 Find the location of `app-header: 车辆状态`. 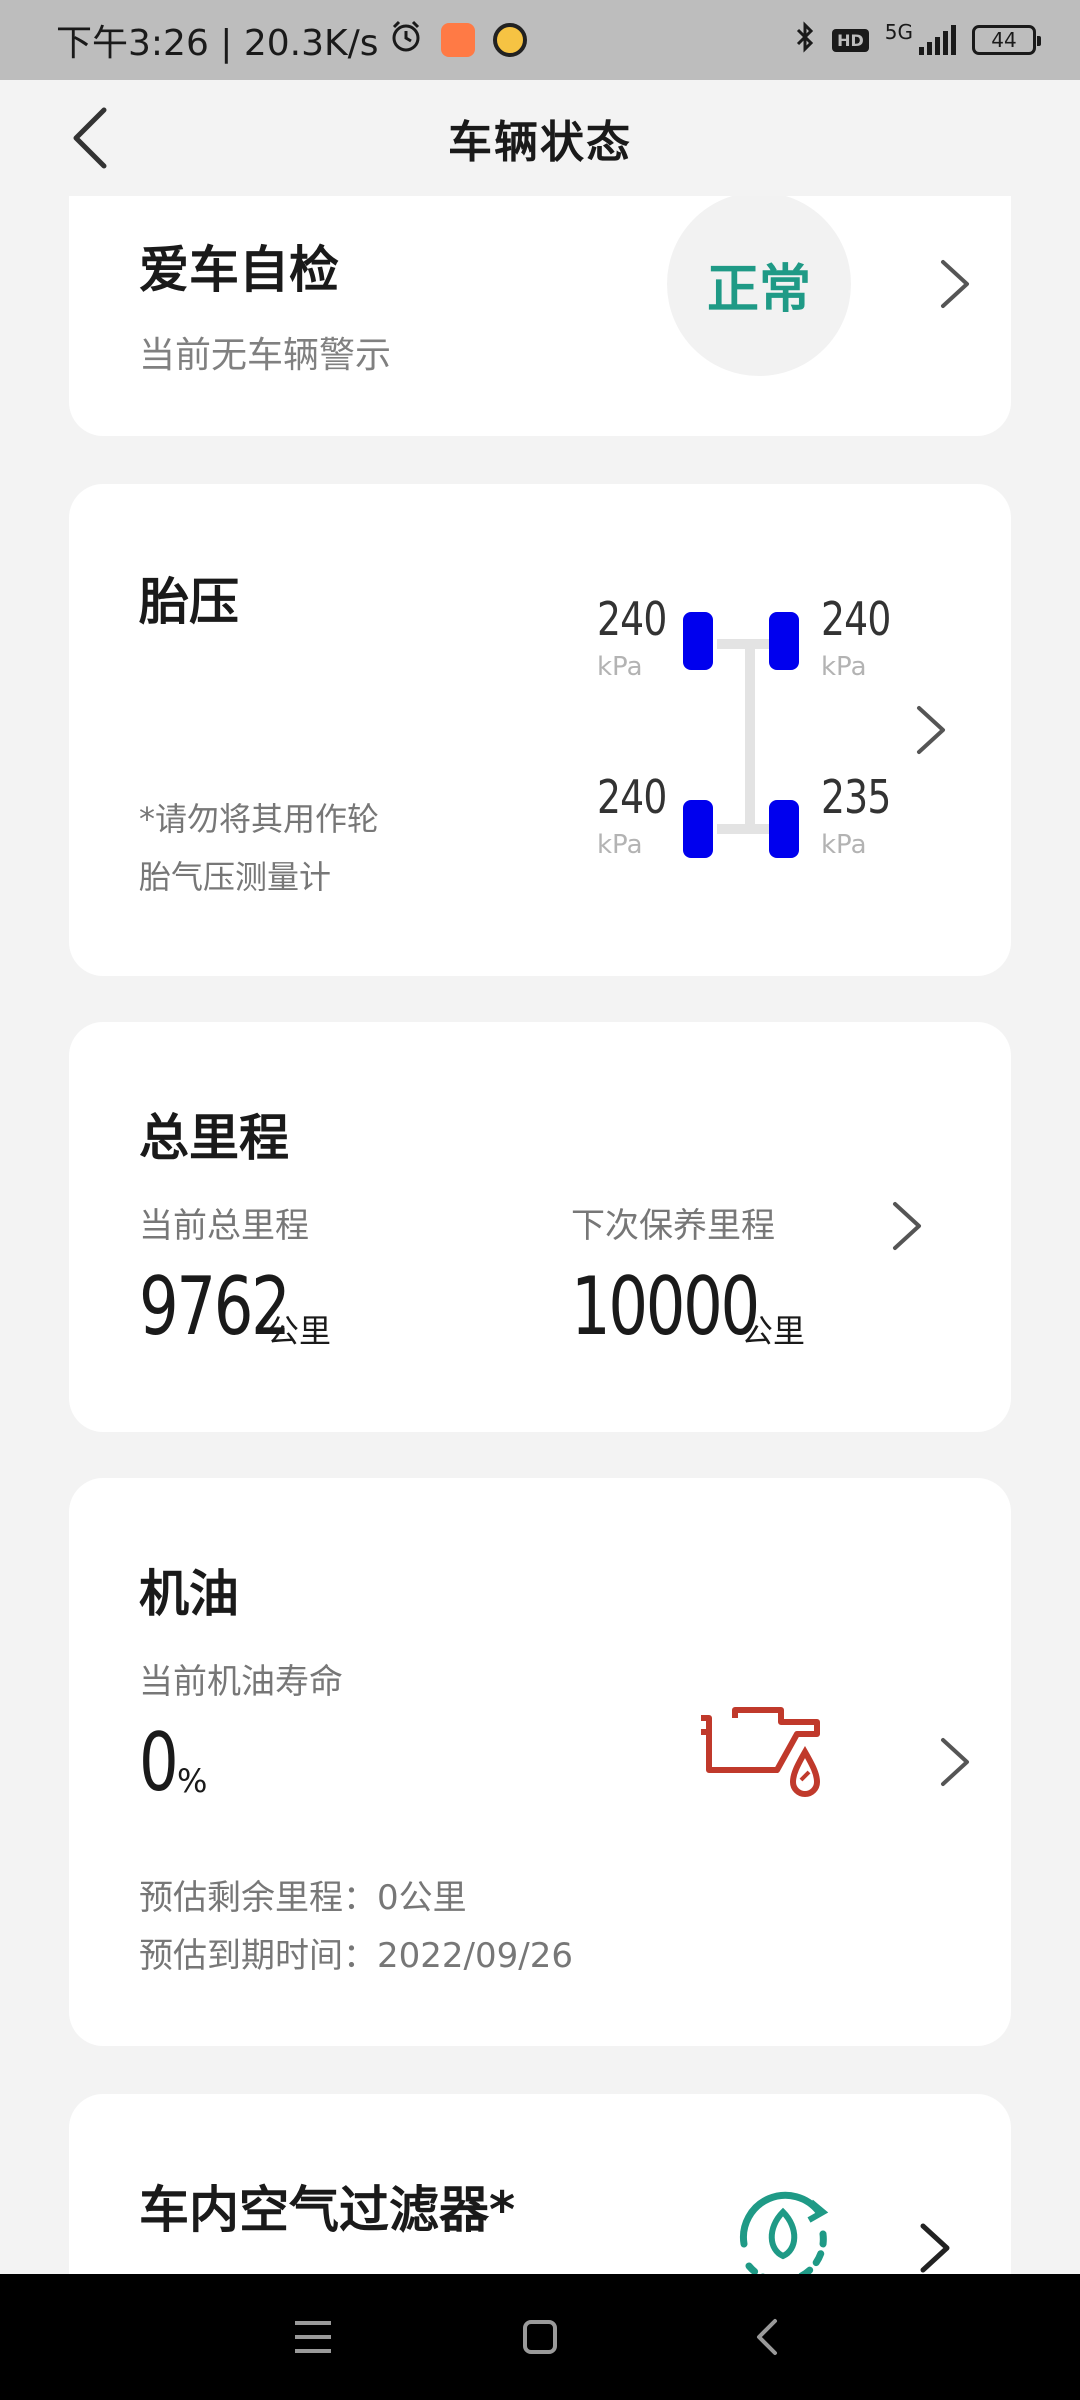

app-header: 车辆状态 is located at coordinates (540, 138).